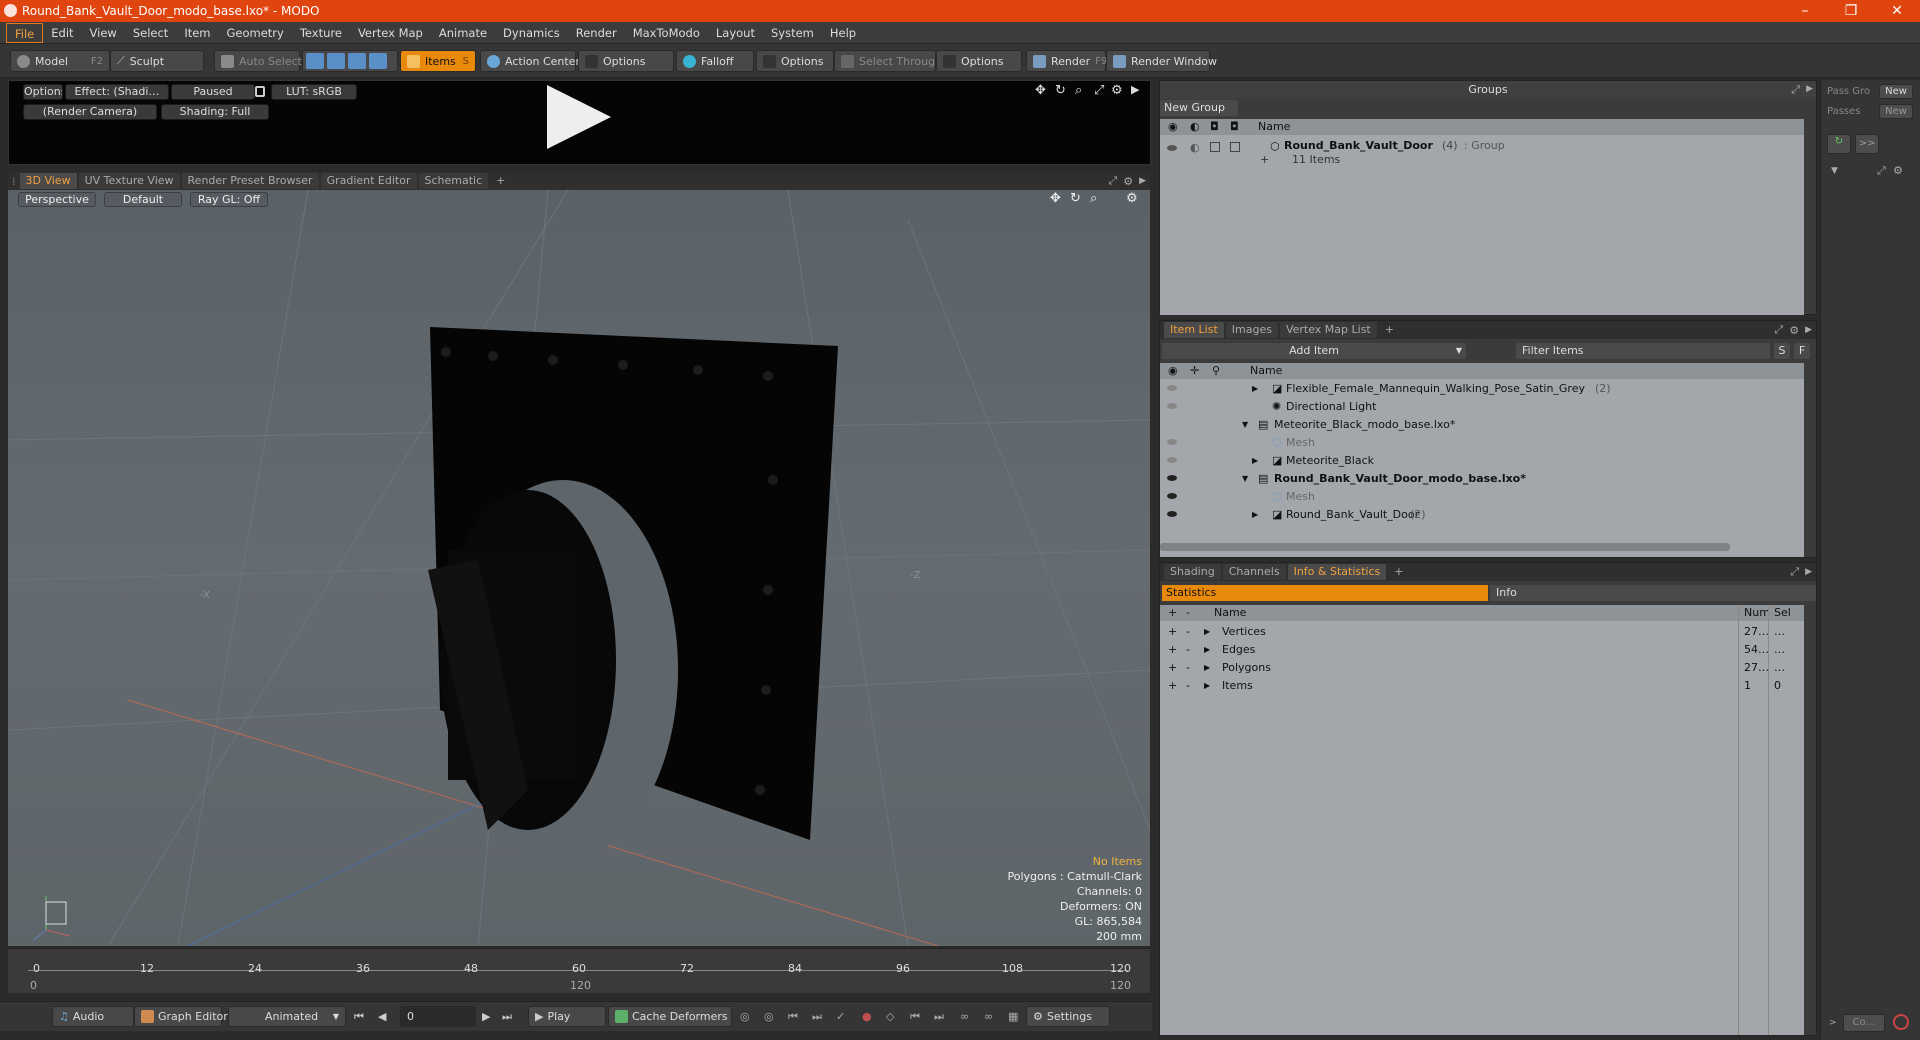 The image size is (1920, 1040). Describe the element at coordinates (964, 1016) in the screenshot. I see `link-icon: ∞` at that location.